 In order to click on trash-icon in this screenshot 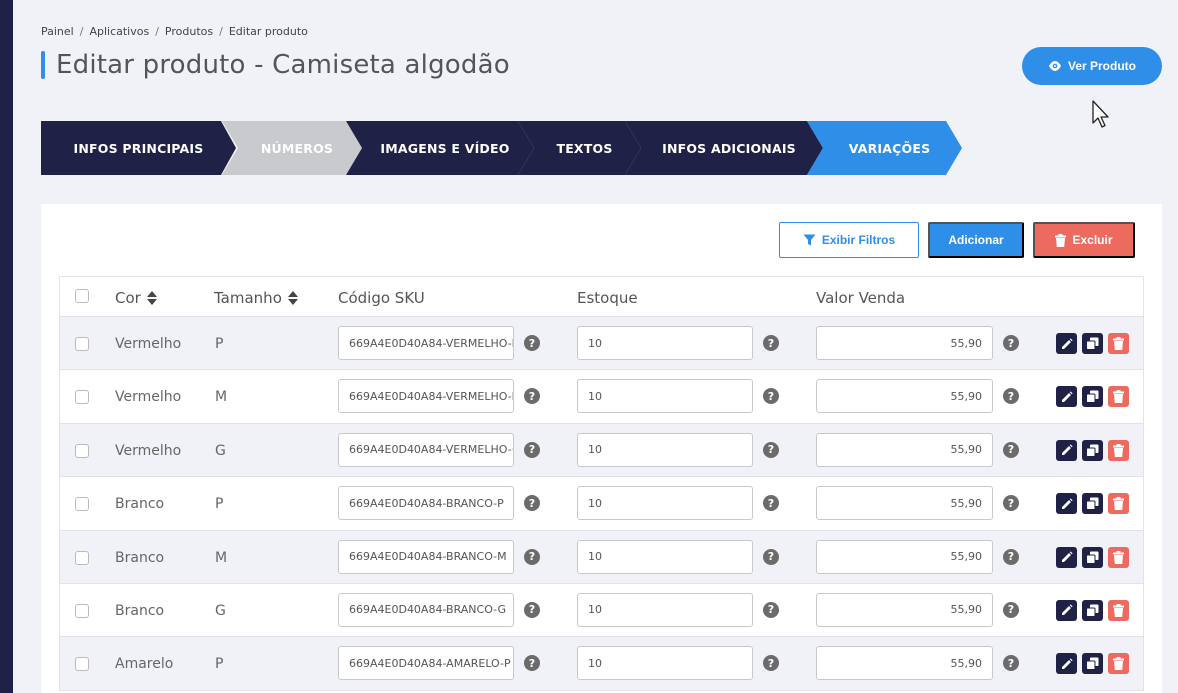, I will do `click(1061, 240)`.